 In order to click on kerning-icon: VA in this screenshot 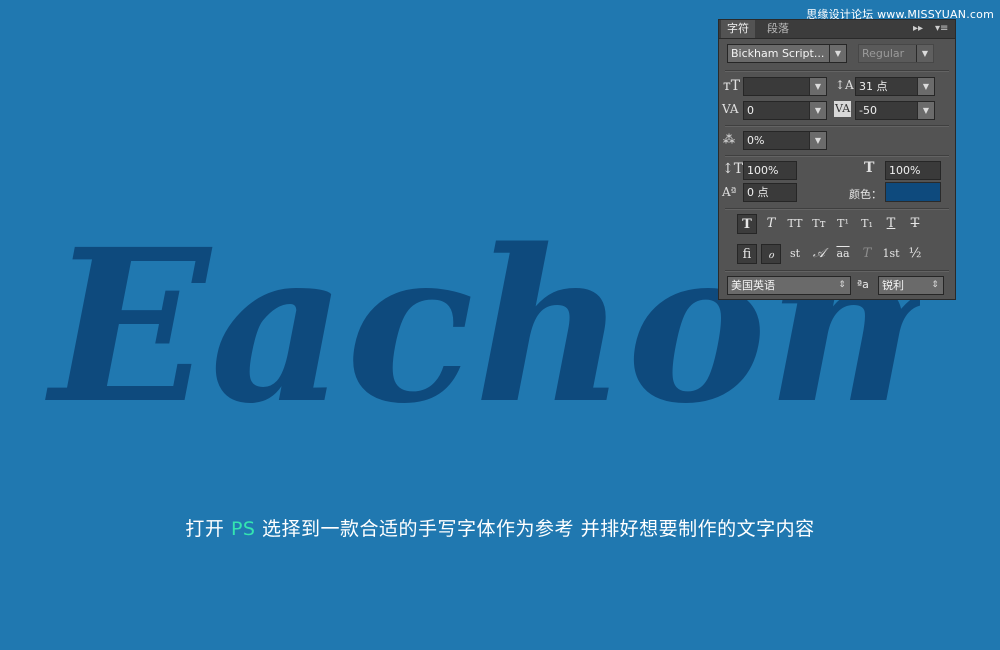, I will do `click(730, 109)`.